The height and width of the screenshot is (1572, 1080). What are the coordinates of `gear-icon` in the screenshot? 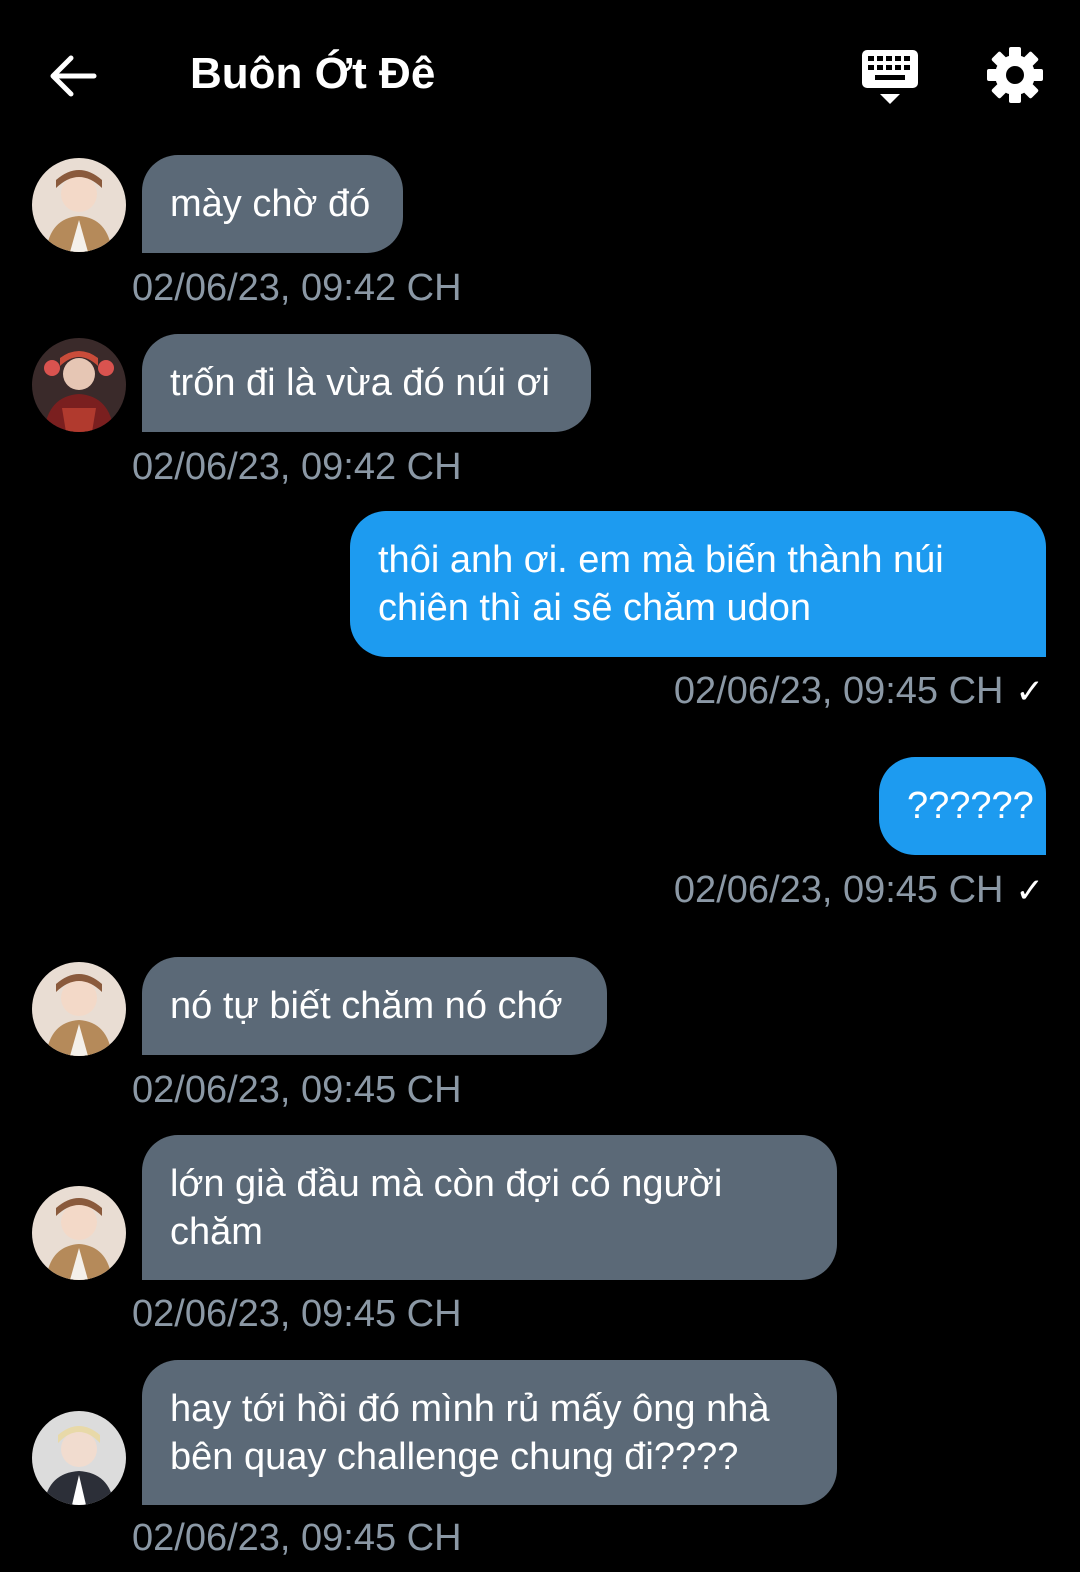 It's located at (1015, 75).